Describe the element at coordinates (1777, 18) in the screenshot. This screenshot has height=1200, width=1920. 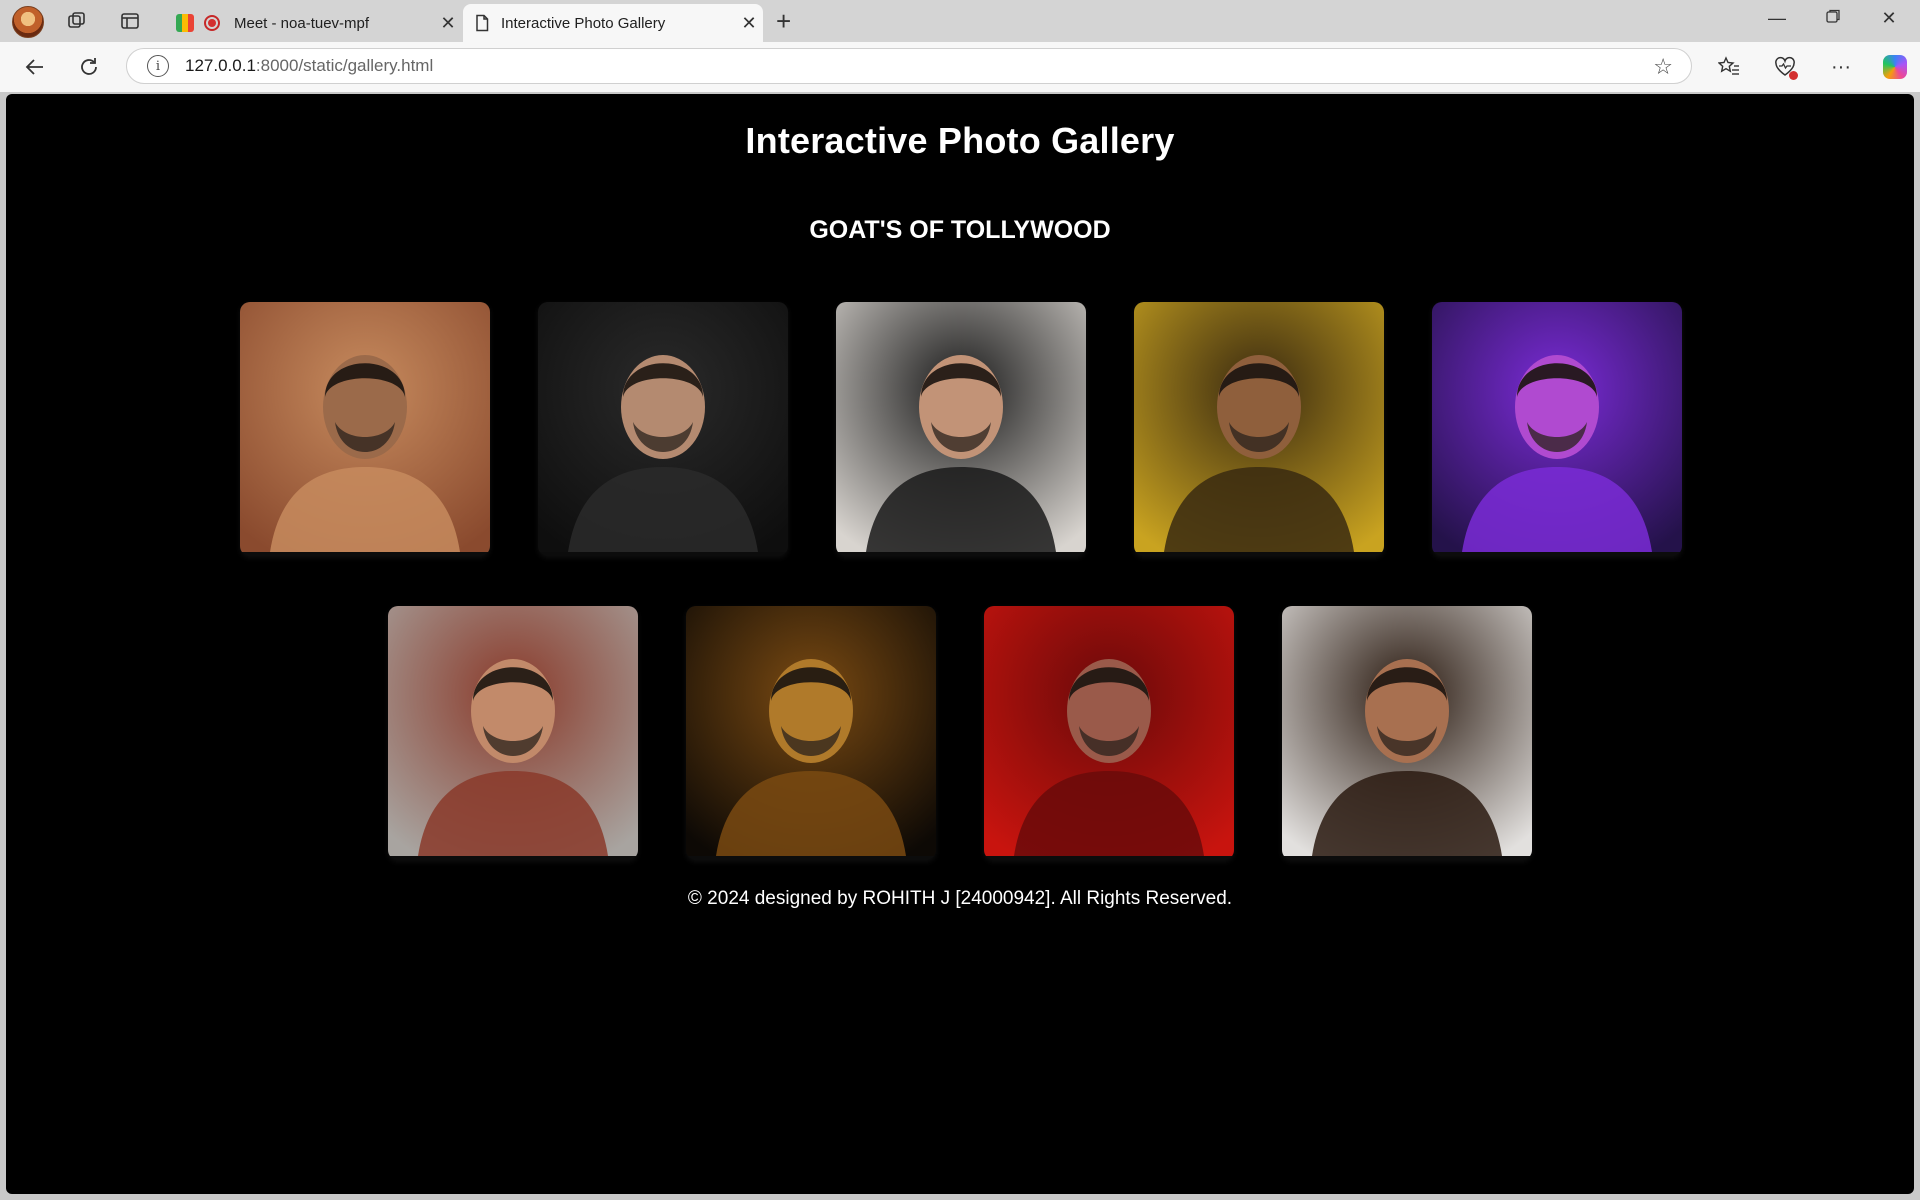
I see `minimize-icon: —` at that location.